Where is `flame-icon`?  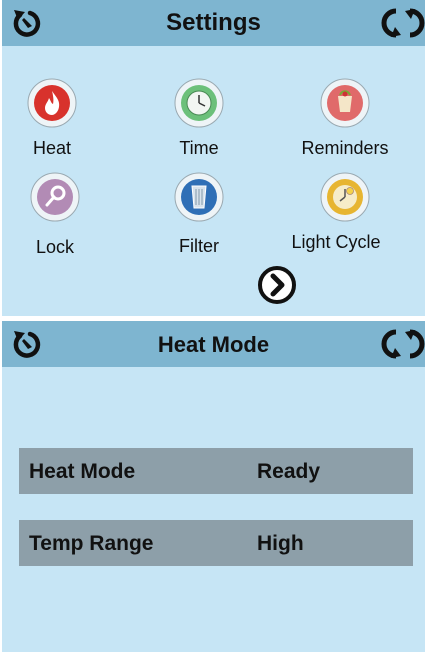
flame-icon is located at coordinates (52, 103).